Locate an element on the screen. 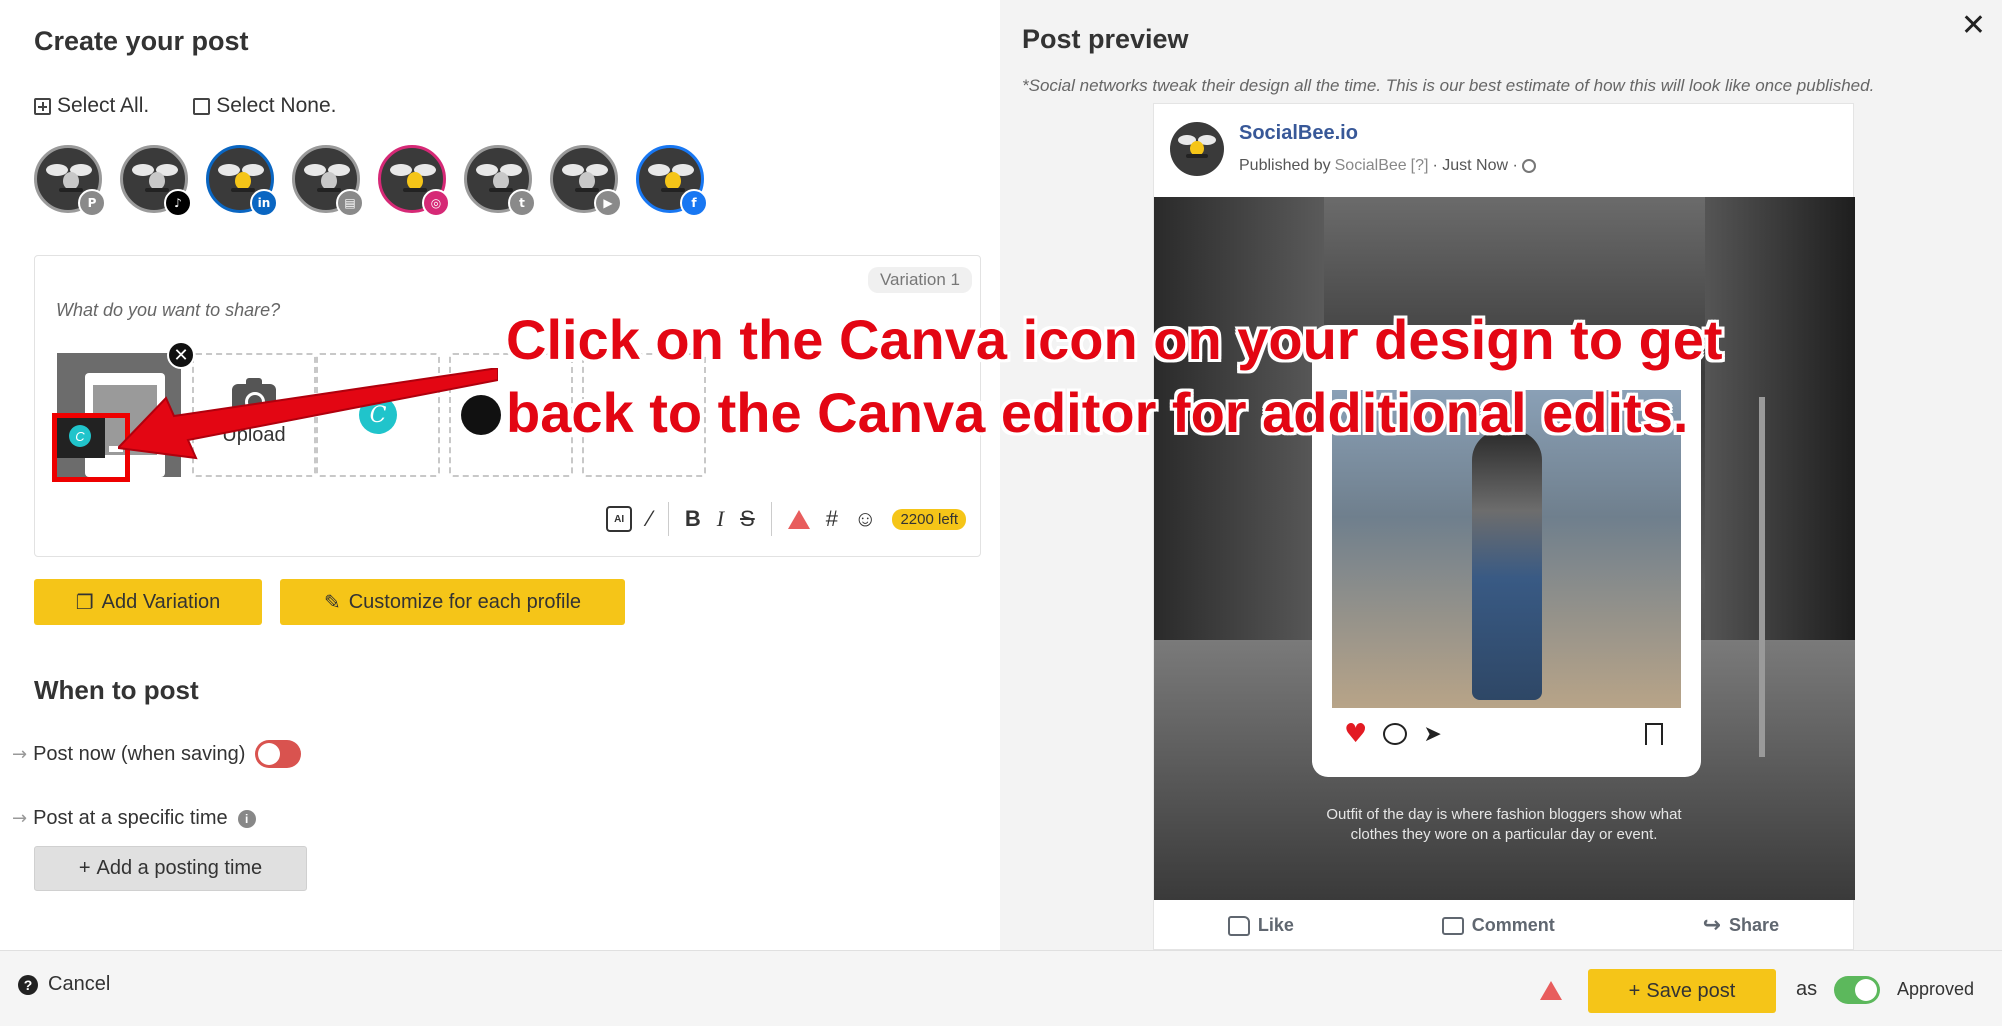  ai-assistant-icon: AI is located at coordinates (619, 519).